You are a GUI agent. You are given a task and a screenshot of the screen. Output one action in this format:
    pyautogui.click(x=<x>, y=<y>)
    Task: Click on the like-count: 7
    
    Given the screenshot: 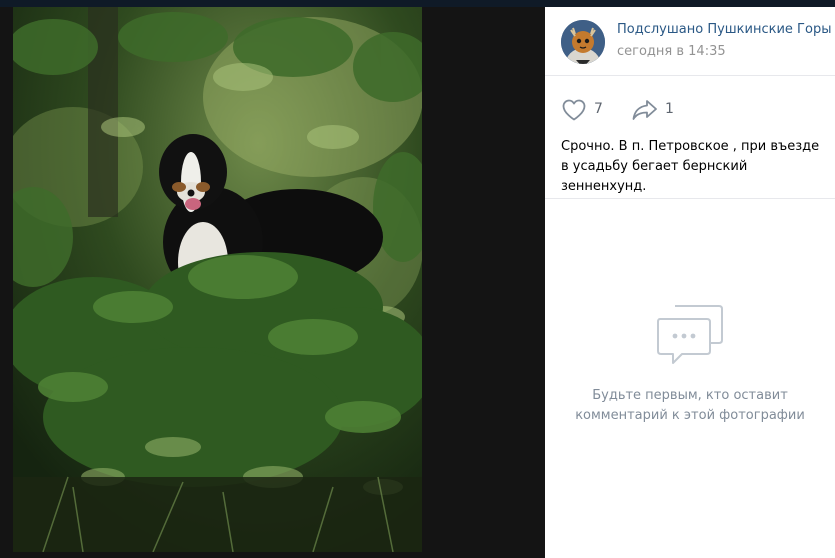 What is the action you would take?
    pyautogui.click(x=598, y=109)
    